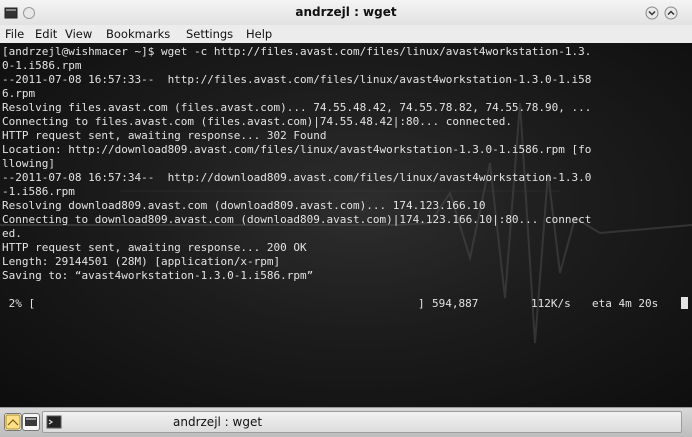 The image size is (692, 437). What do you see at coordinates (551, 303) in the screenshot?
I see `progress-speed: 112K/s` at bounding box center [551, 303].